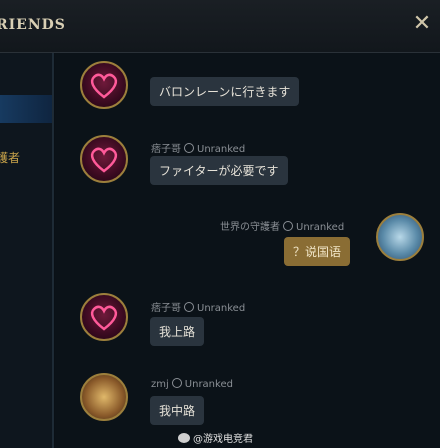 This screenshot has width=440, height=448. What do you see at coordinates (422, 24) in the screenshot?
I see `close-icon: ✕` at bounding box center [422, 24].